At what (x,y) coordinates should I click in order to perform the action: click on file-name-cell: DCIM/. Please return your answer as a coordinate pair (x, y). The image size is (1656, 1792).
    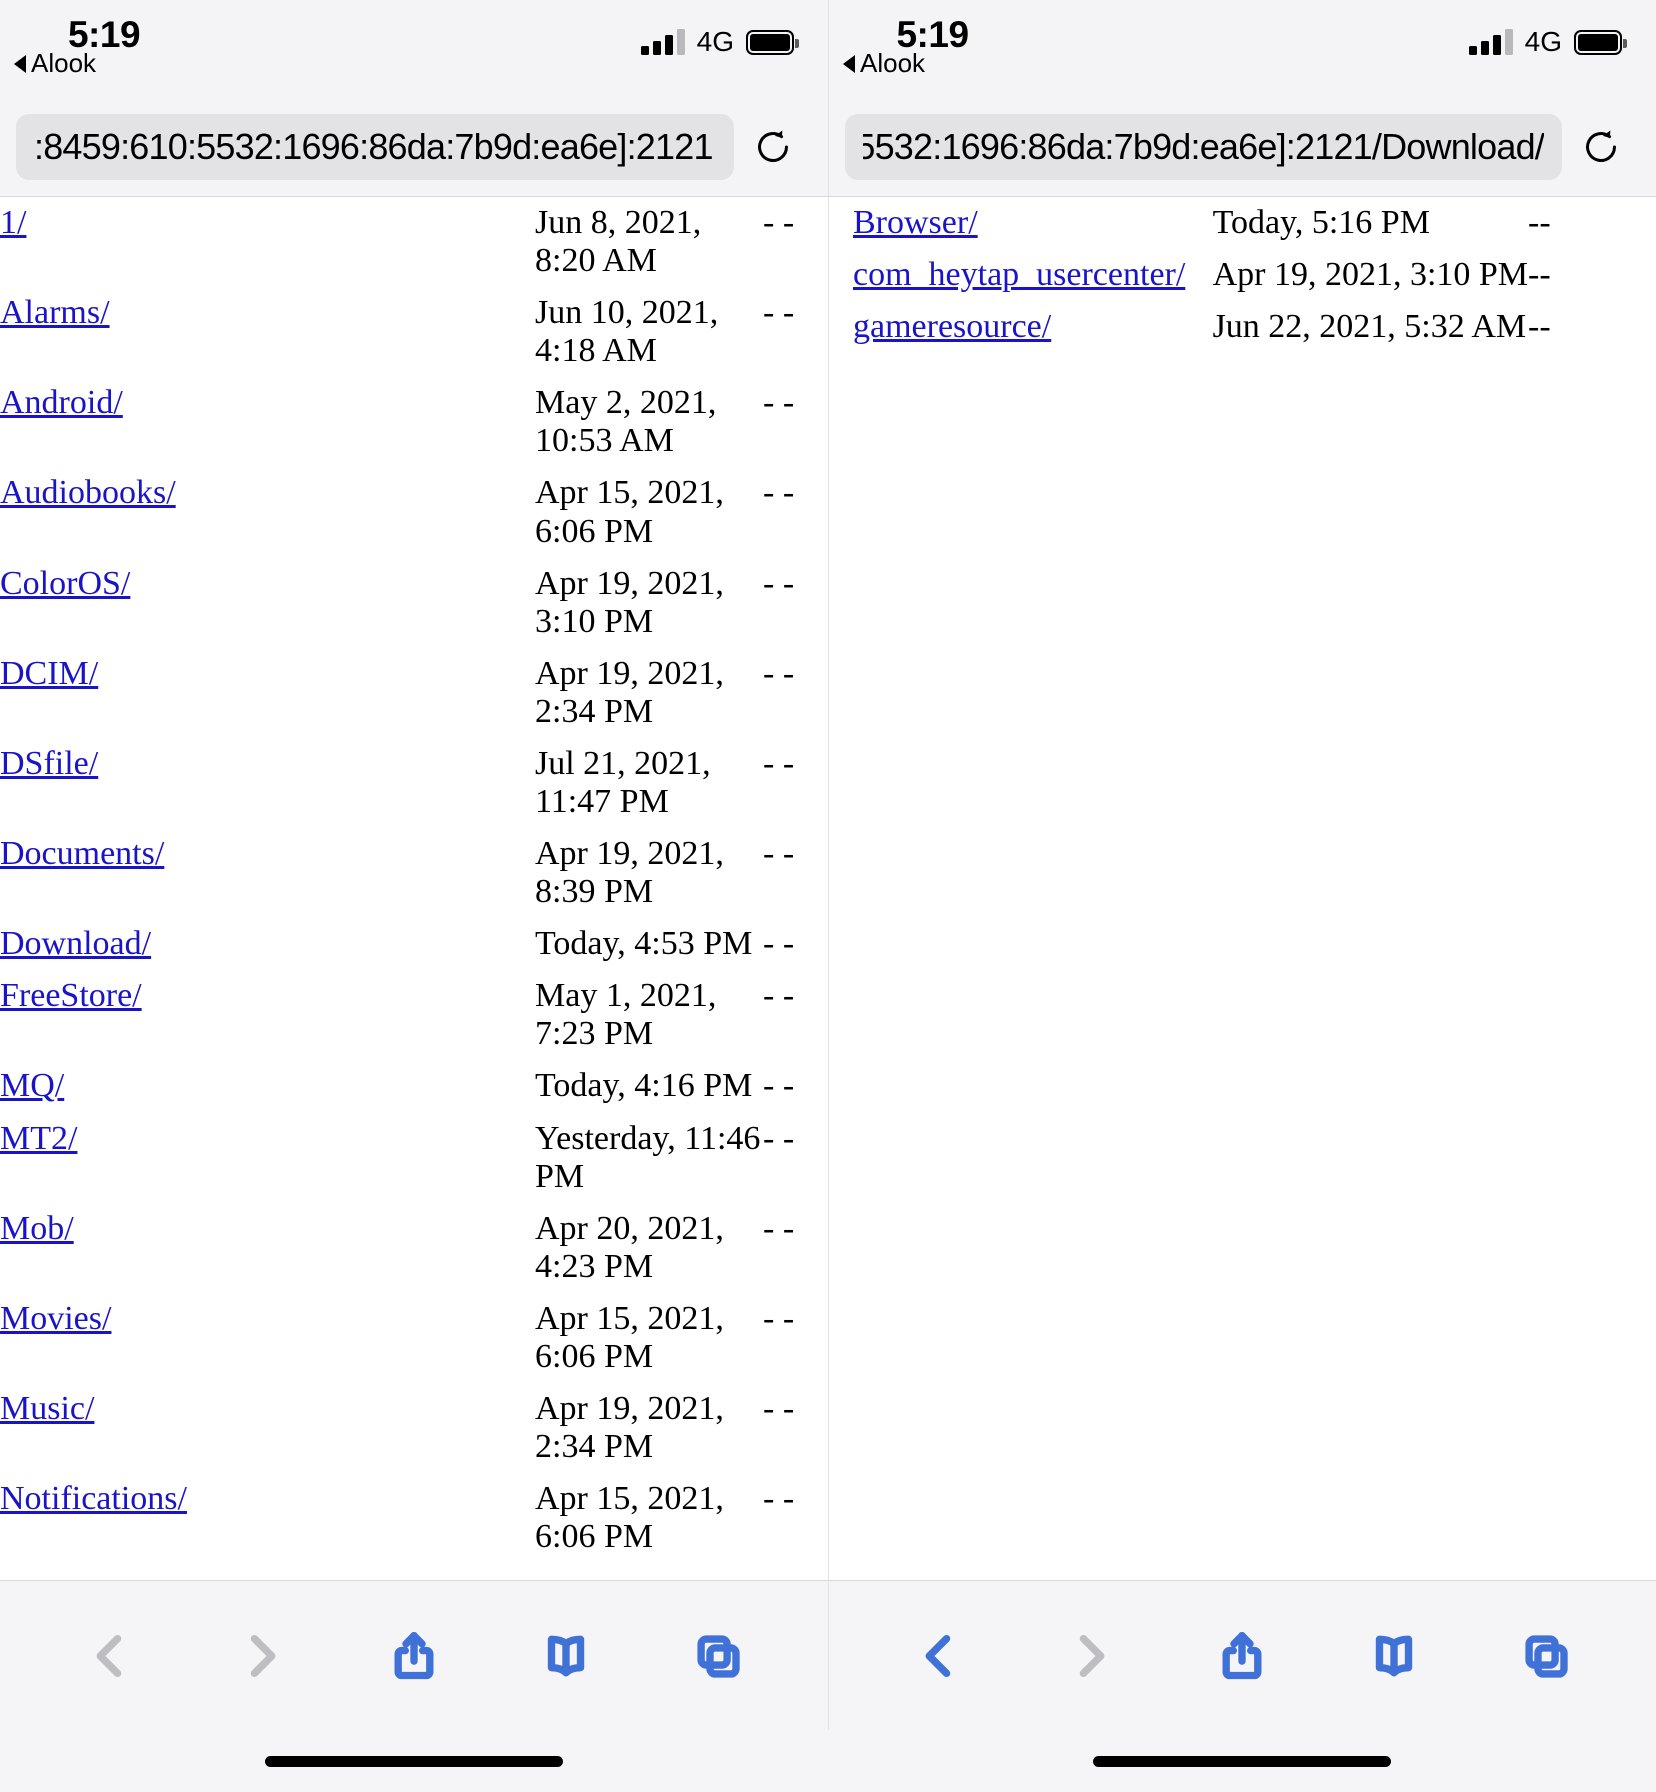
    Looking at the image, I should click on (267, 693).